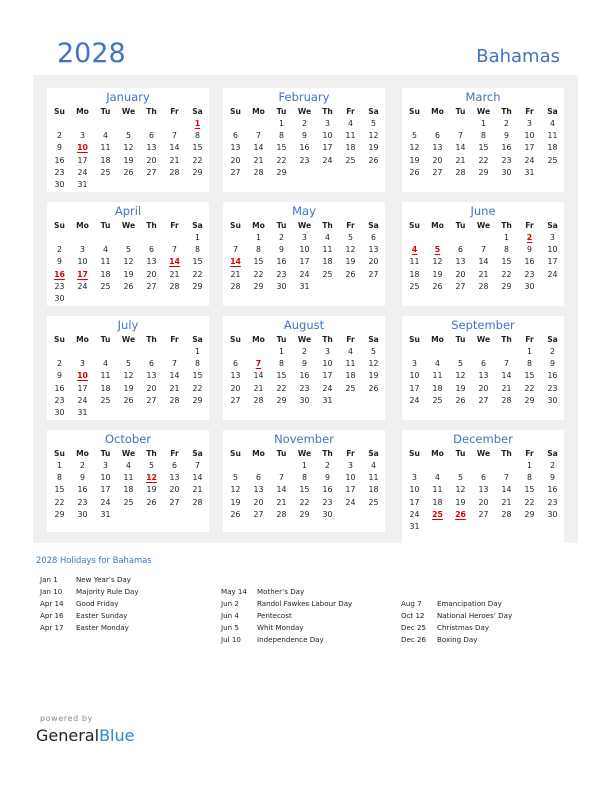  I want to click on holiday-name: Randol Fawkes Labour Day, so click(305, 603).